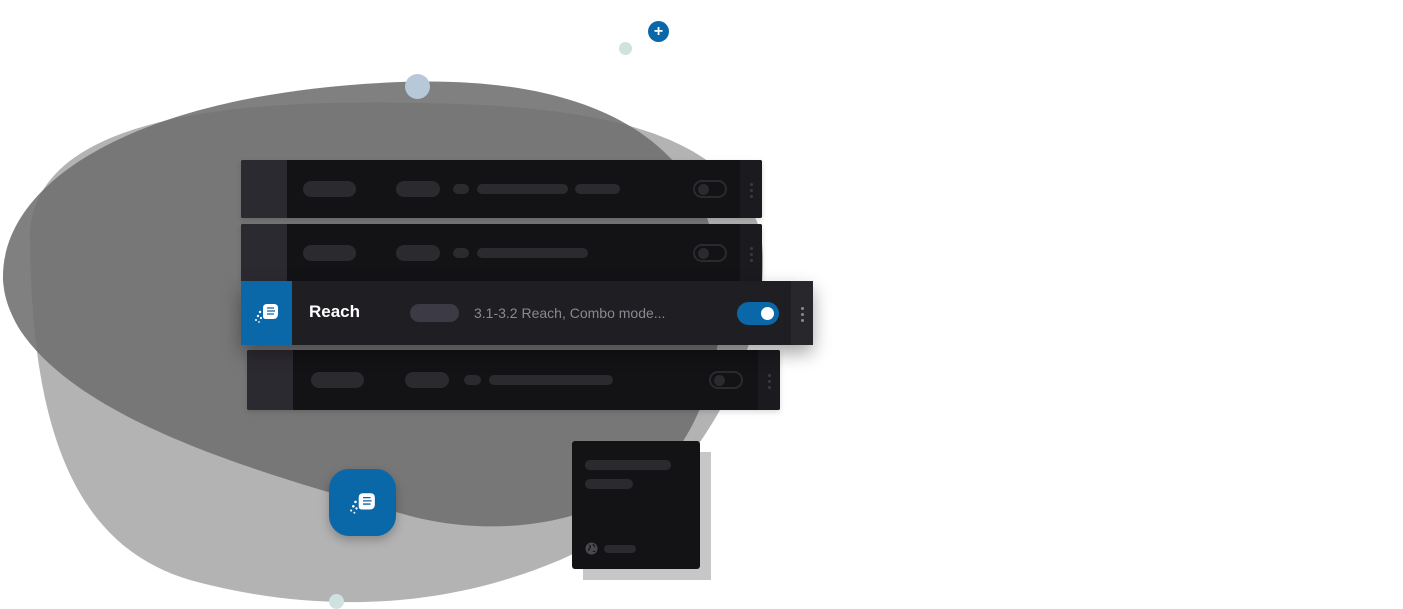  Describe the element at coordinates (591, 548) in the screenshot. I see `globe-icon` at that location.